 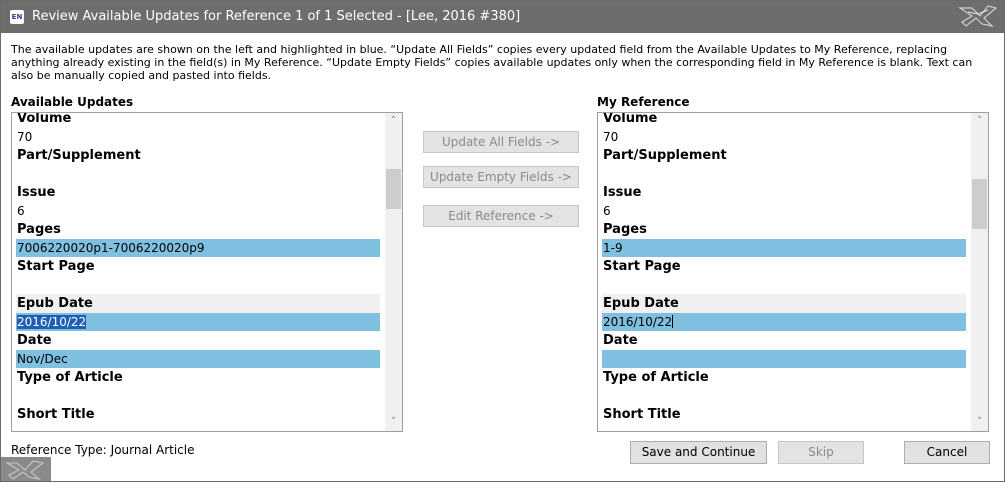 I want to click on my-reference-label: My Reference, so click(x=643, y=102).